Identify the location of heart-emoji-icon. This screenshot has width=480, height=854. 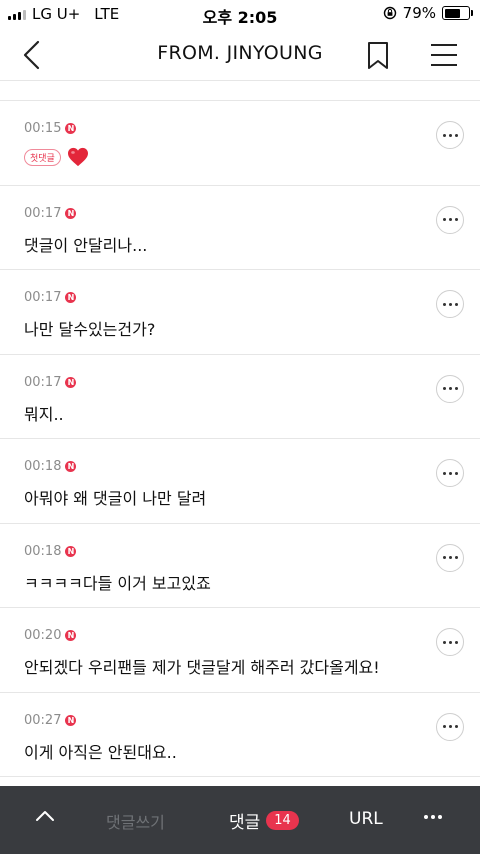
(77, 157).